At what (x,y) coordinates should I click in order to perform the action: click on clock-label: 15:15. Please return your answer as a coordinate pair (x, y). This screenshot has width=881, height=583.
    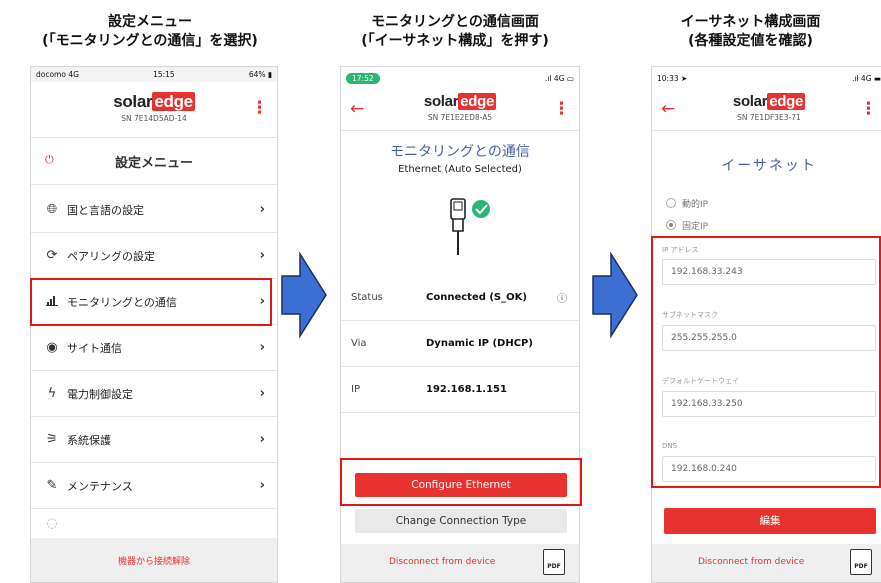
    Looking at the image, I should click on (164, 74).